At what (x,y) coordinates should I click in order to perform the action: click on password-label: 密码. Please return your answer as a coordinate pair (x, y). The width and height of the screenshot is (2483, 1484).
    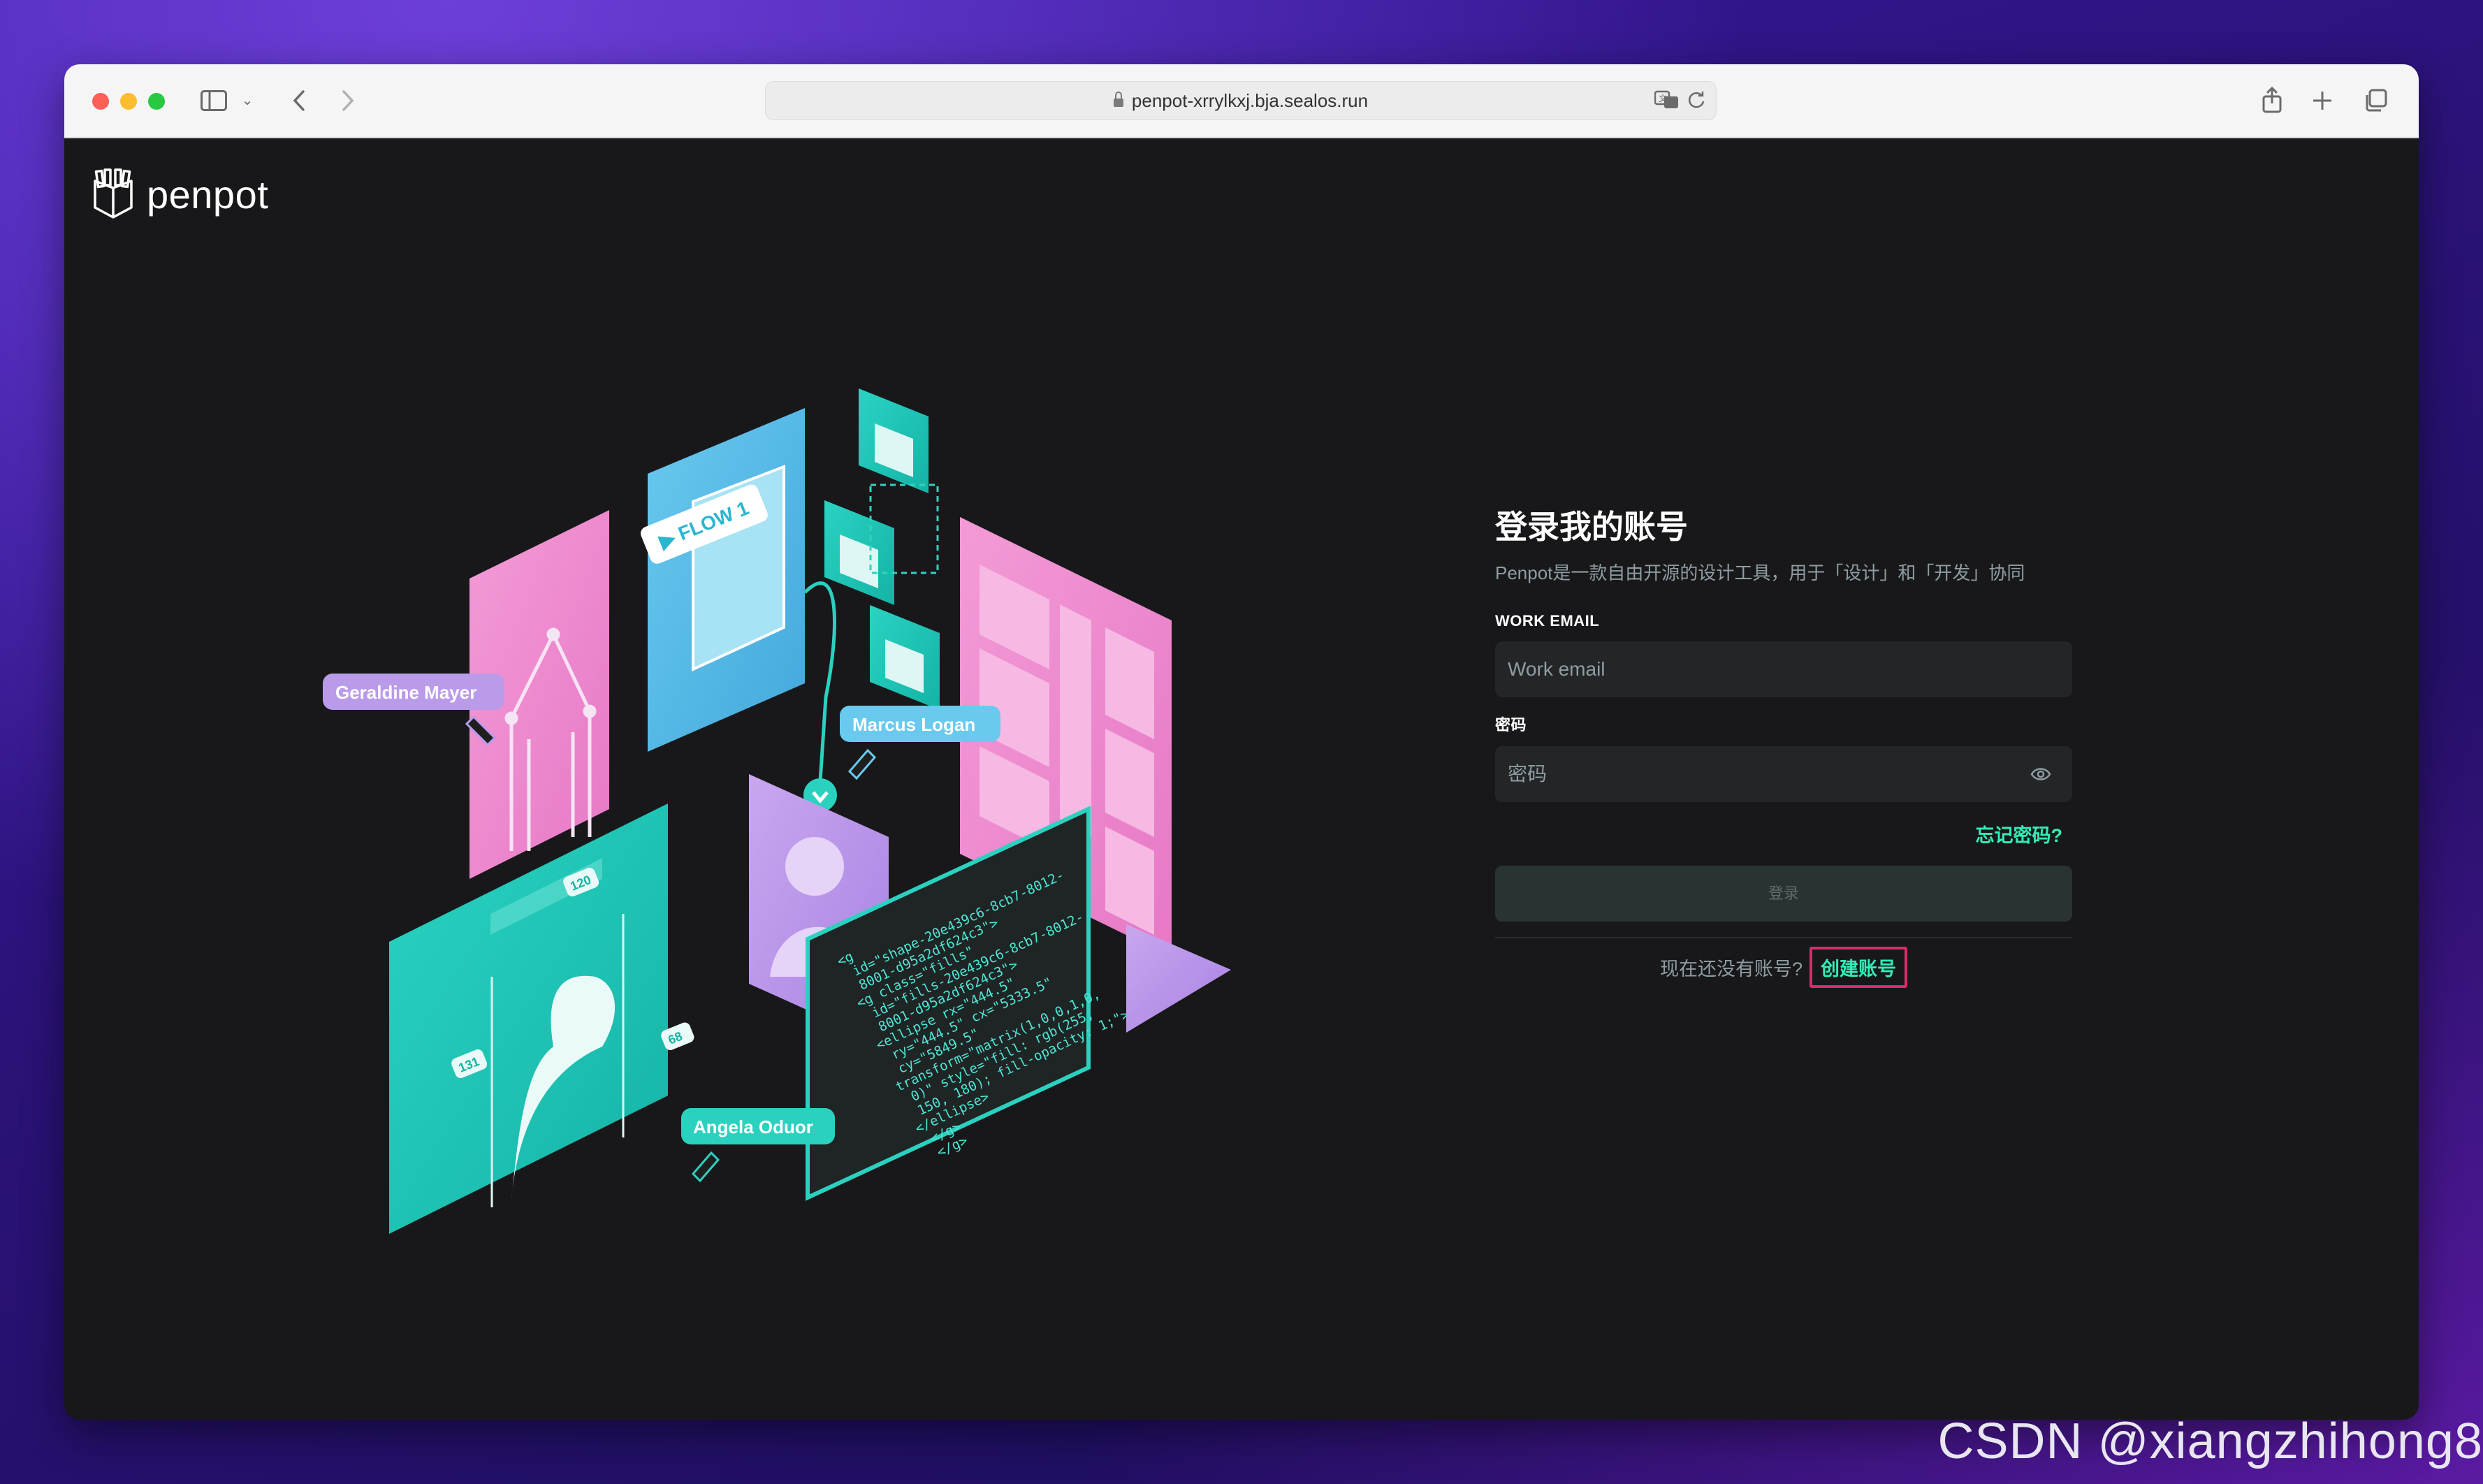
    Looking at the image, I should click on (1511, 725).